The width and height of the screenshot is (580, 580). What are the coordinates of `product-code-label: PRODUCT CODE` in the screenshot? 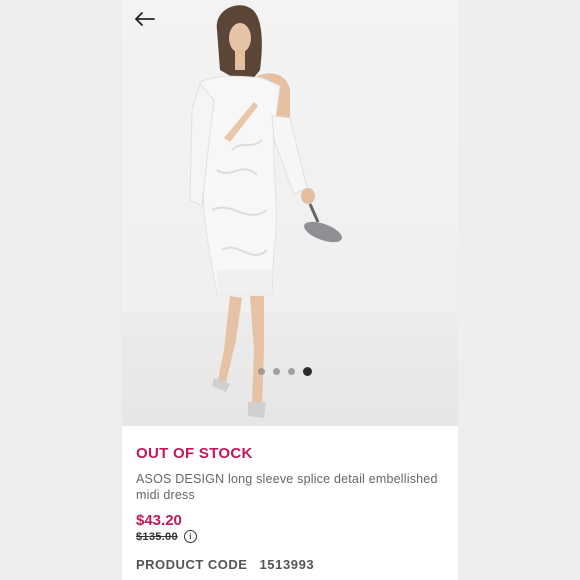 It's located at (192, 564).